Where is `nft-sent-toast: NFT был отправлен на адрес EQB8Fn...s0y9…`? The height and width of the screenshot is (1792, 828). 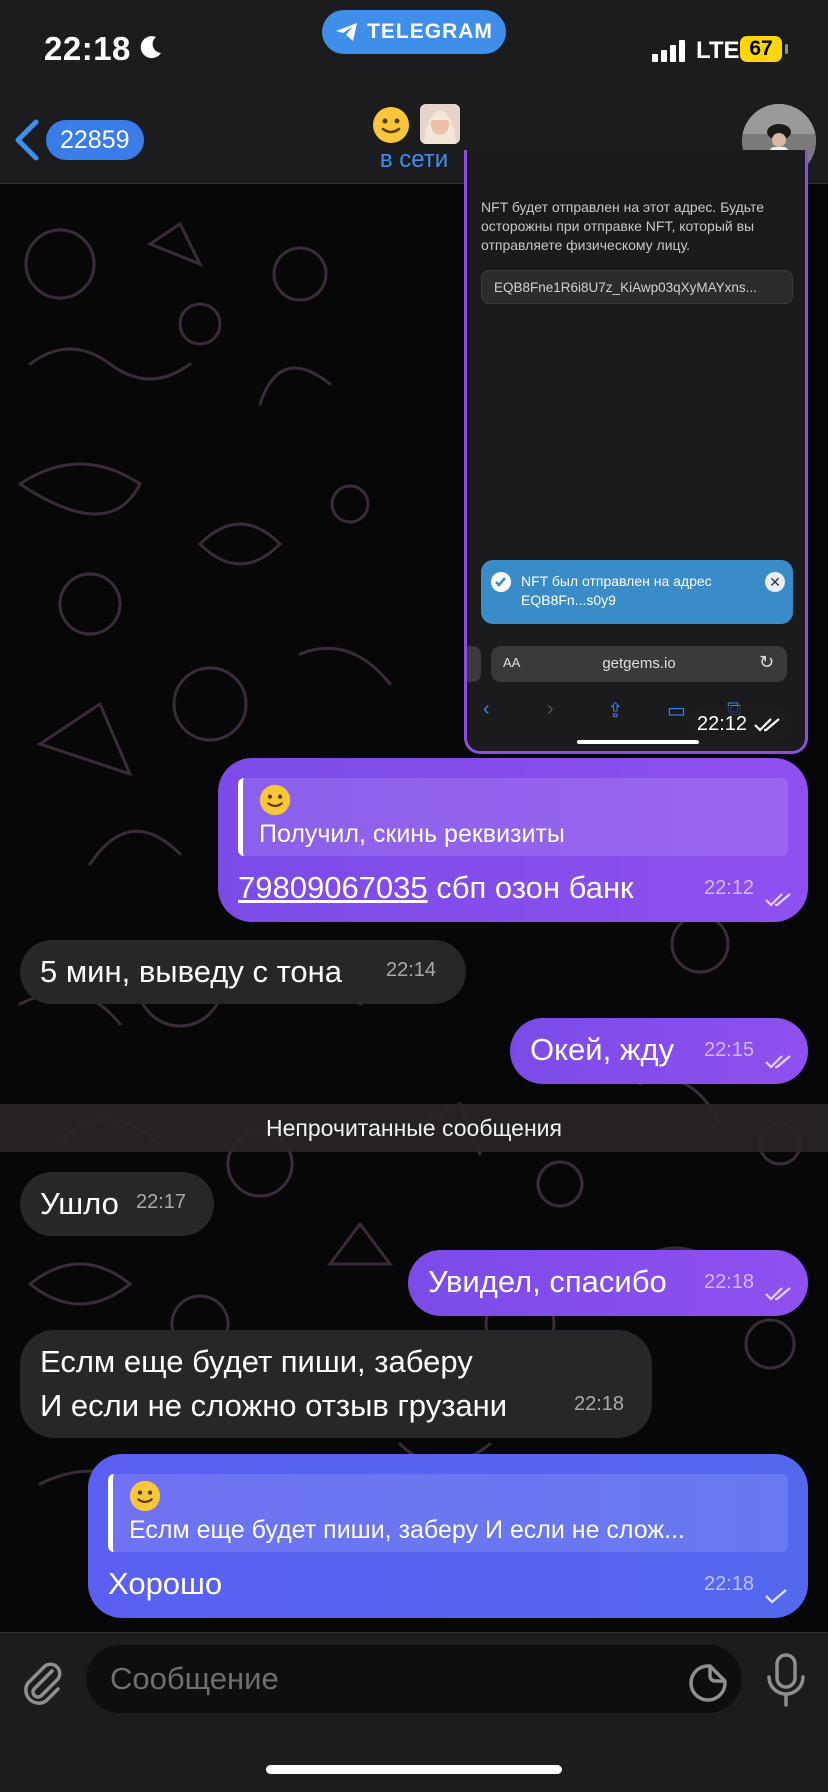
nft-sent-toast: NFT был отправлен на адрес EQB8Fn...s0y9… is located at coordinates (637, 592).